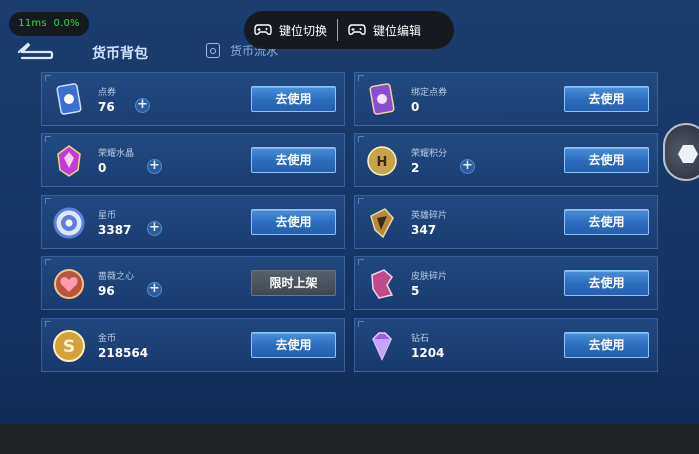 The height and width of the screenshot is (454, 699). I want to click on currency-name: 荣耀水晶, so click(116, 154).